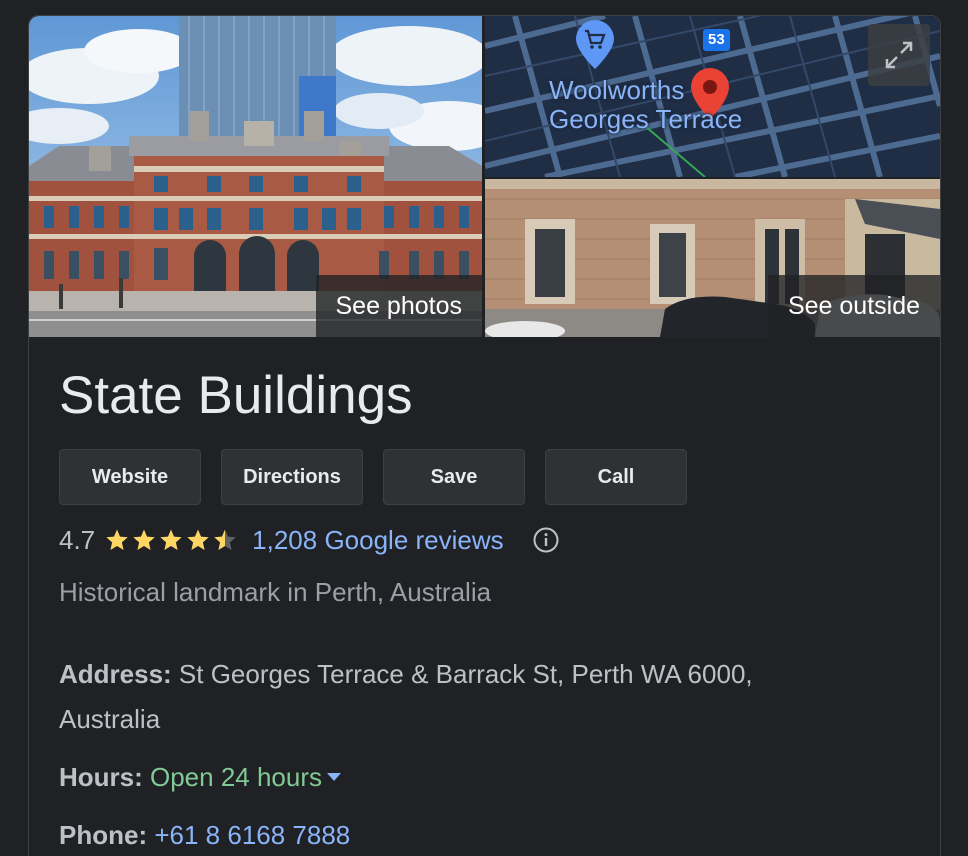 This screenshot has height=856, width=968. I want to click on expand-icon, so click(899, 55).